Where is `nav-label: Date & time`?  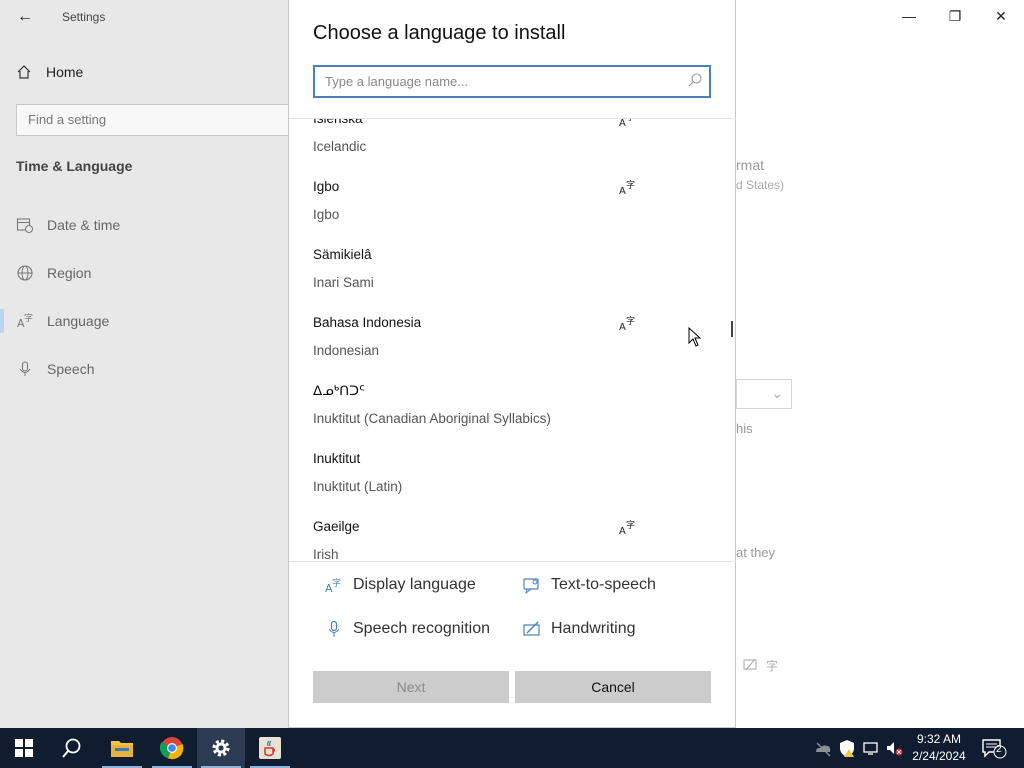
nav-label: Date & time is located at coordinates (84, 225).